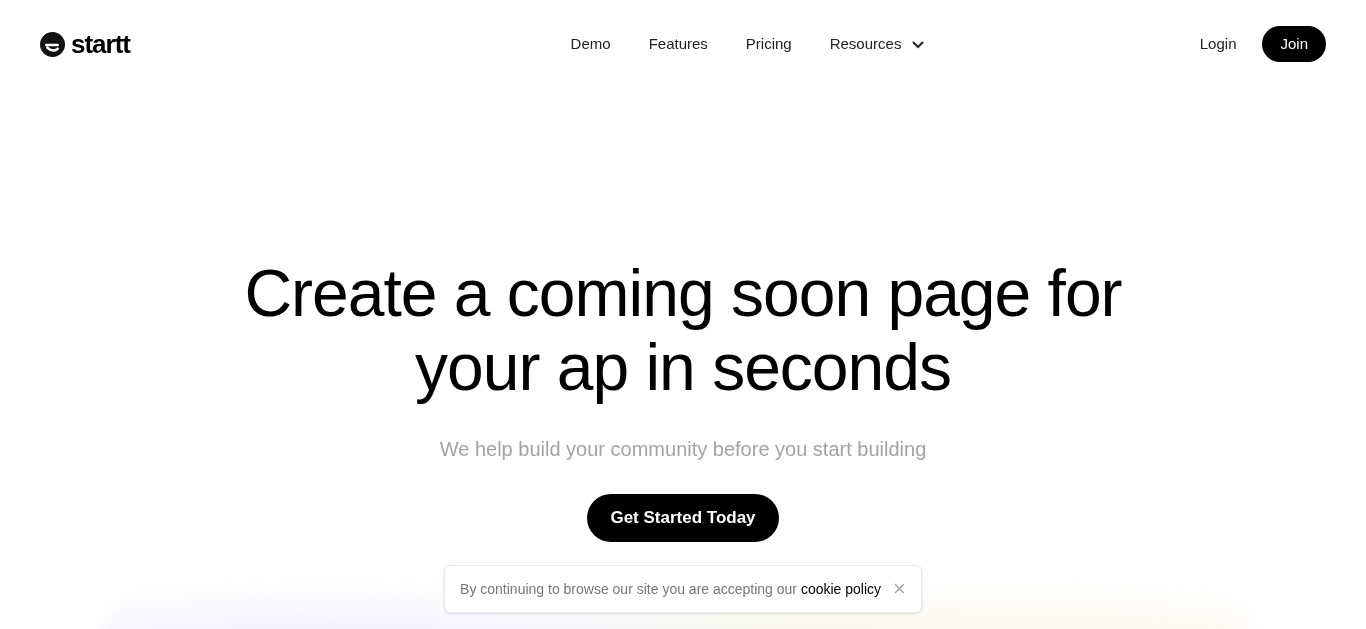 The height and width of the screenshot is (629, 1366). Describe the element at coordinates (100, 44) in the screenshot. I see `brand-name: startt` at that location.